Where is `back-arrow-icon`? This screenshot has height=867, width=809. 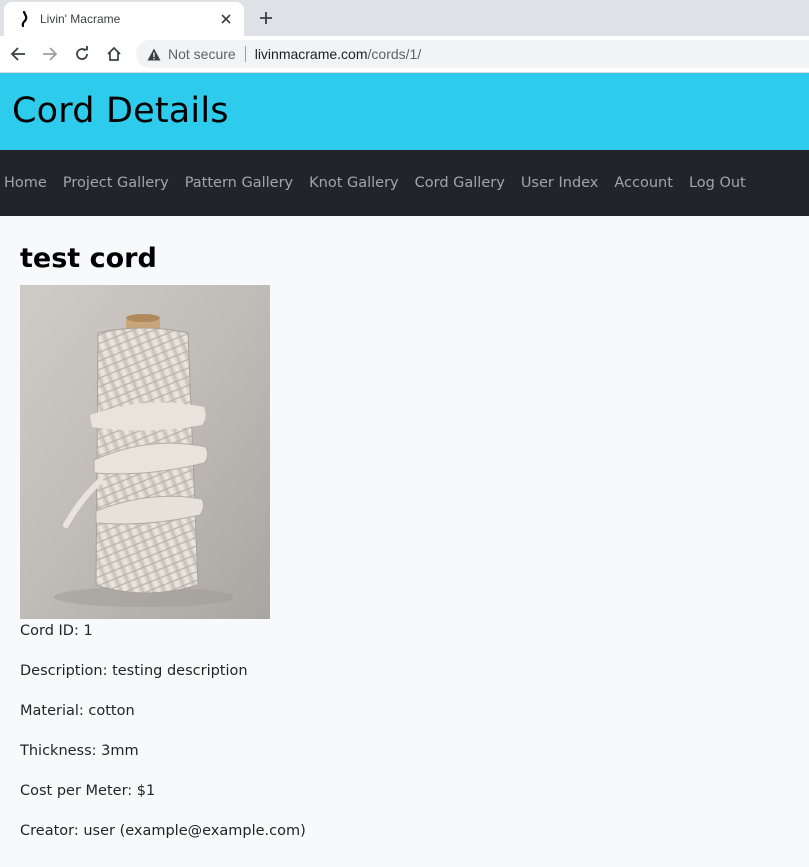
back-arrow-icon is located at coordinates (18, 54).